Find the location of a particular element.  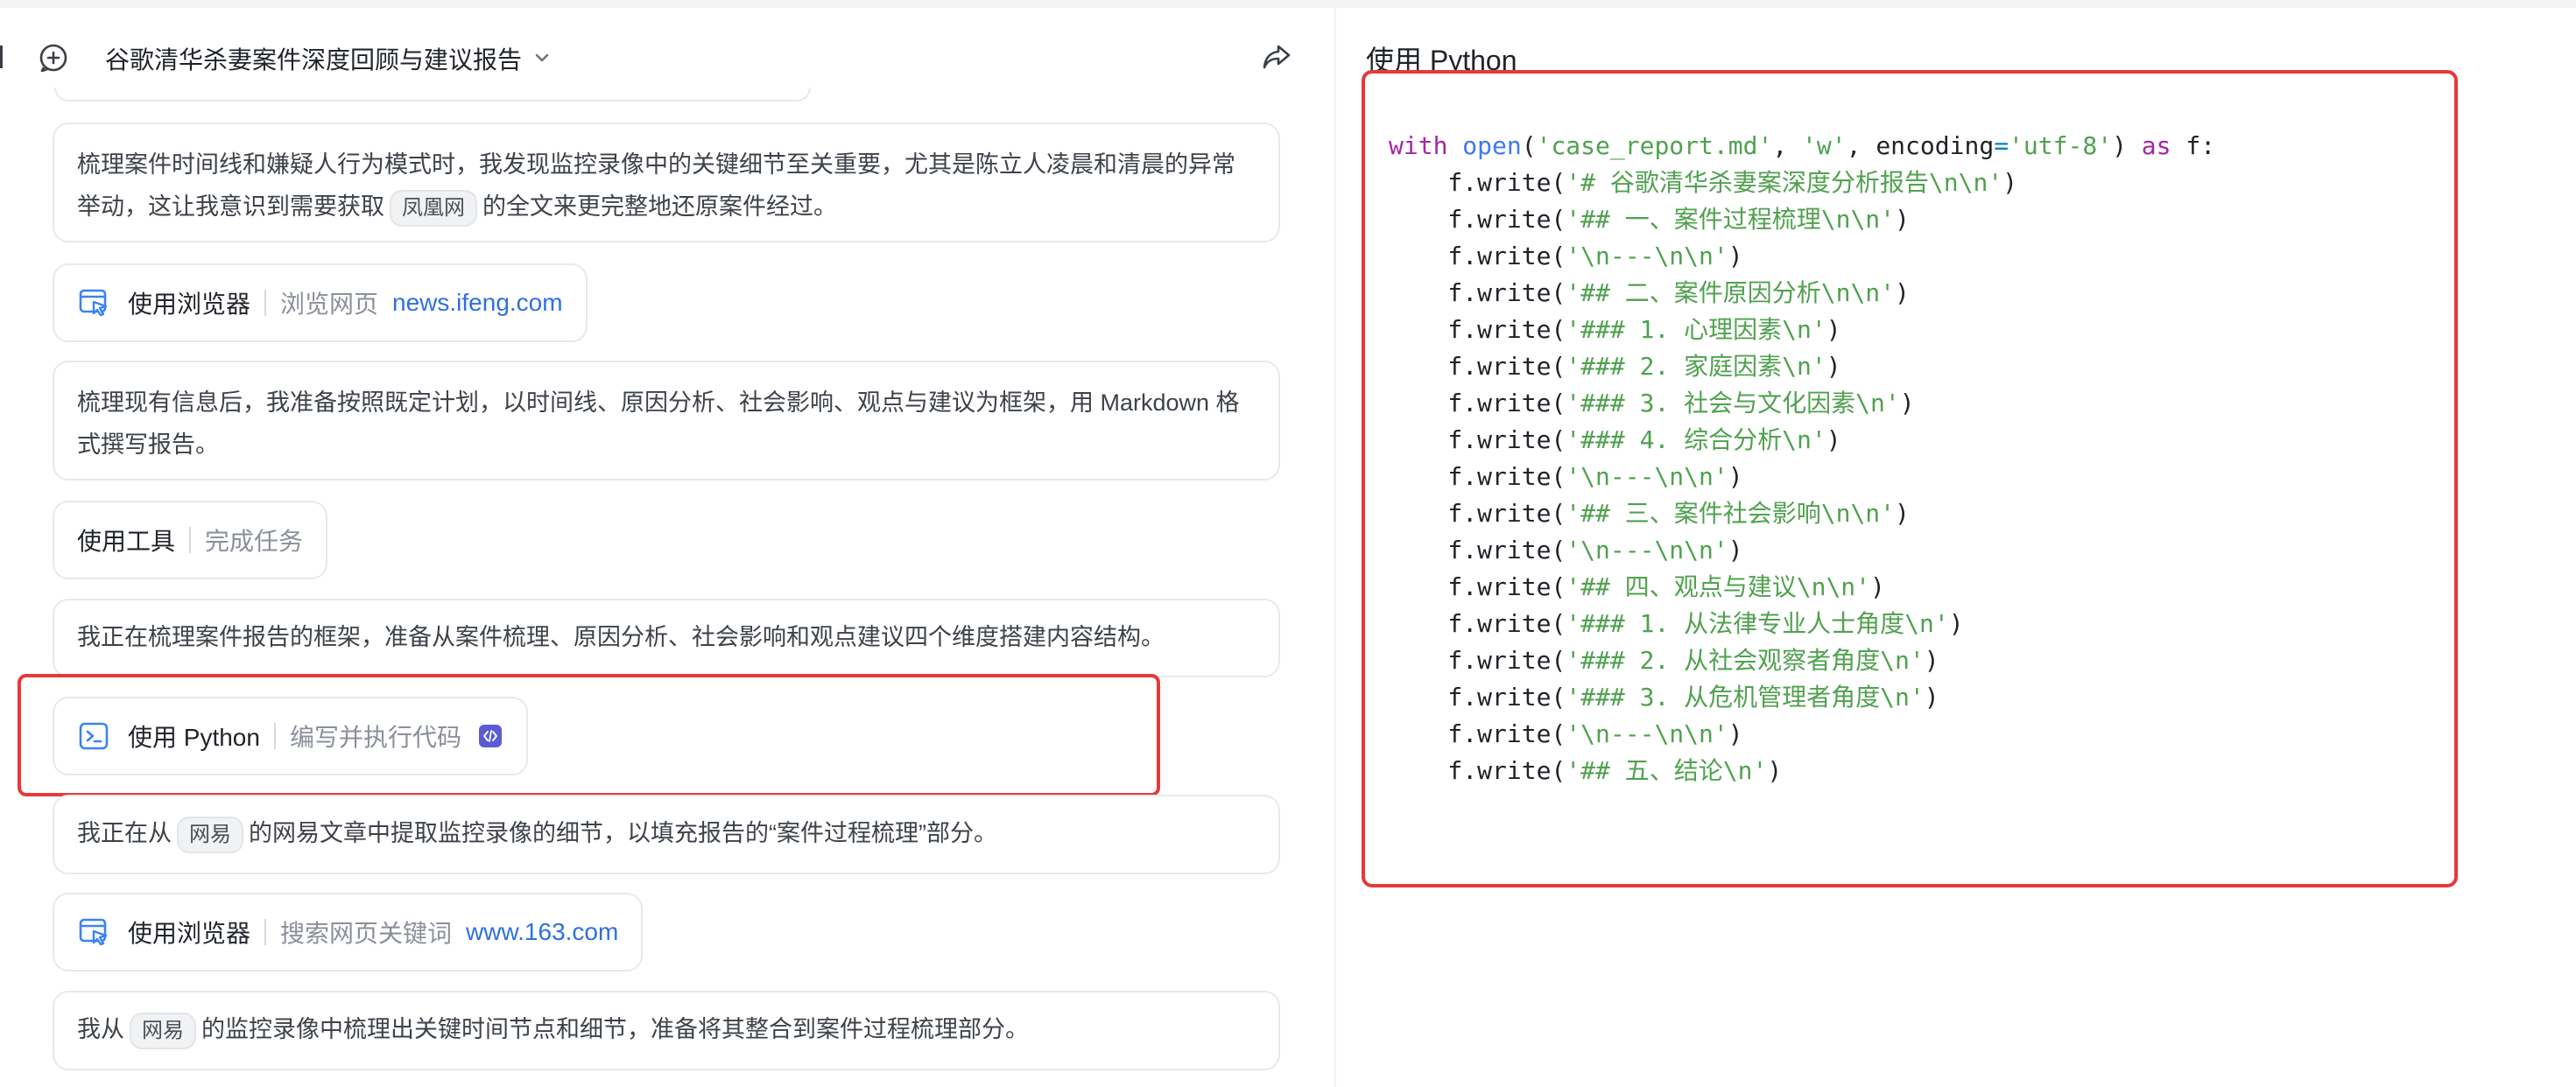

code-line: f.write('### 1. 从法律专业人士角度\n') is located at coordinates (1676, 623).